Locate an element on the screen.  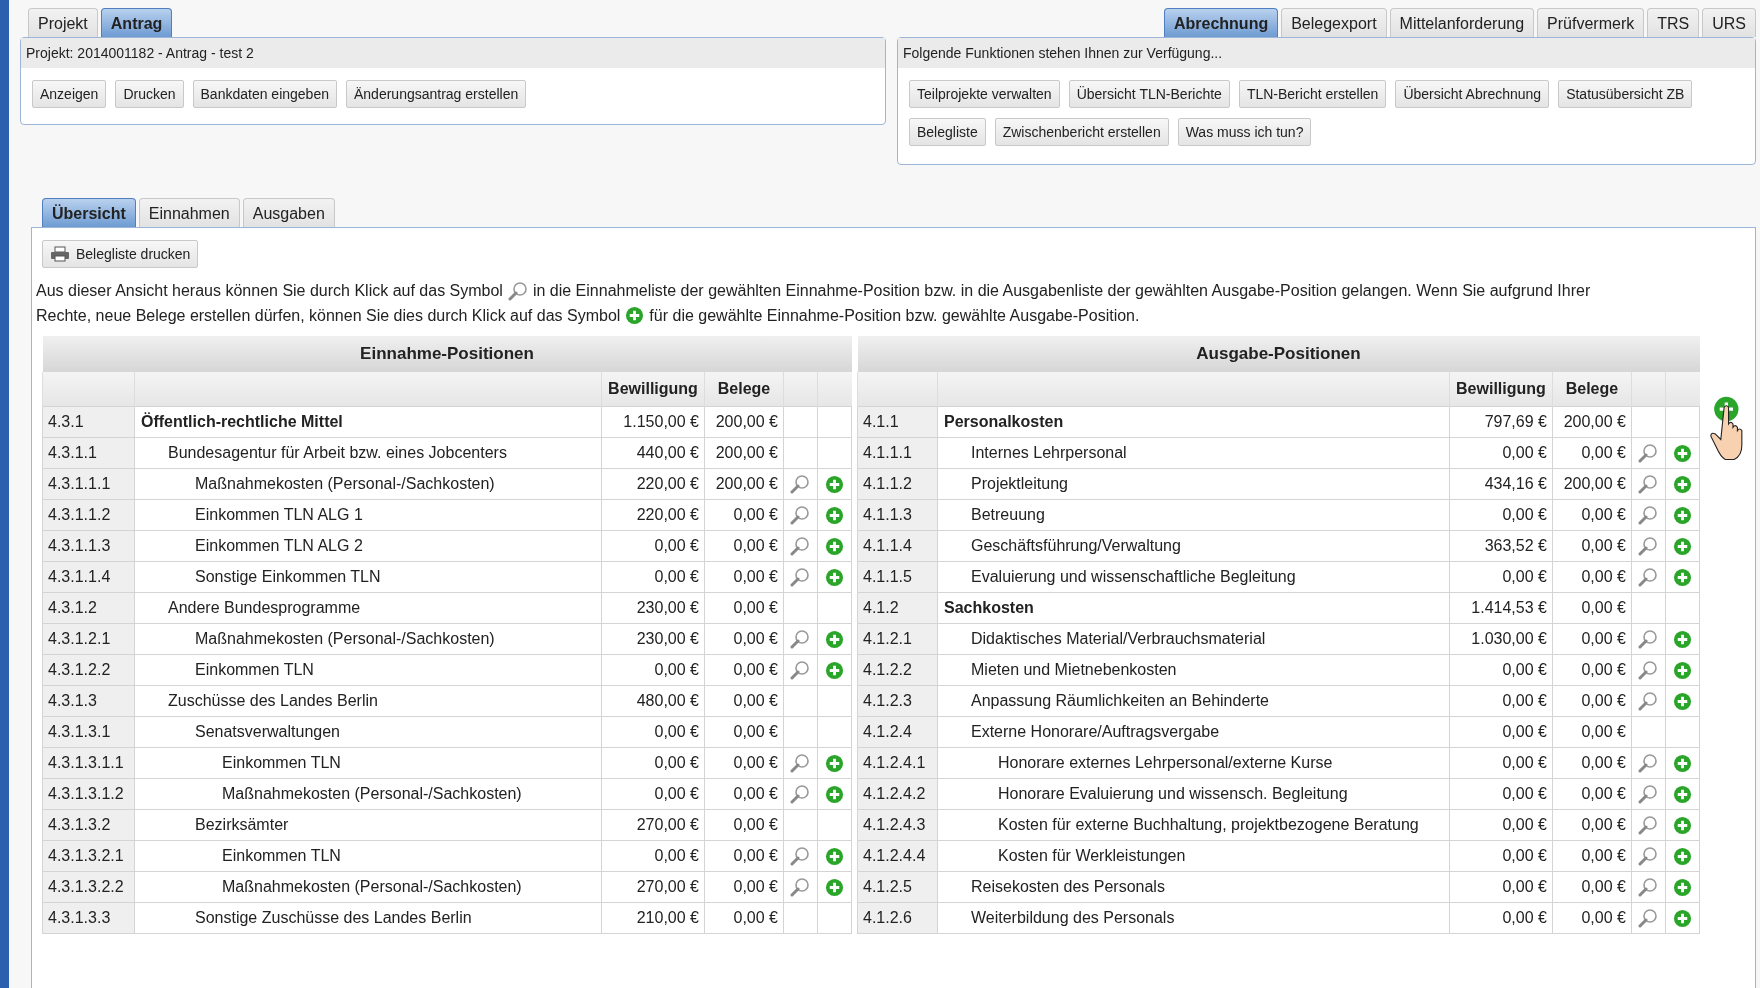
tab: Einnahmen is located at coordinates (189, 212).